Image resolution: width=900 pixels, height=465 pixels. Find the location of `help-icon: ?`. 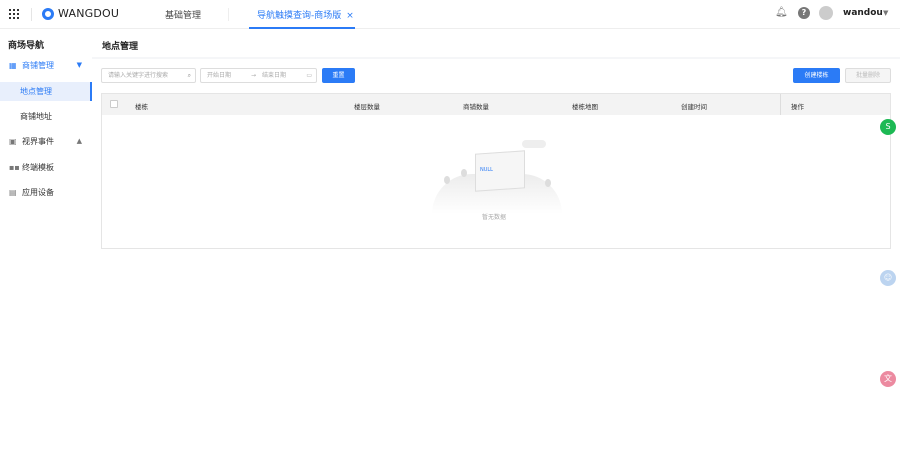

help-icon: ? is located at coordinates (804, 13).